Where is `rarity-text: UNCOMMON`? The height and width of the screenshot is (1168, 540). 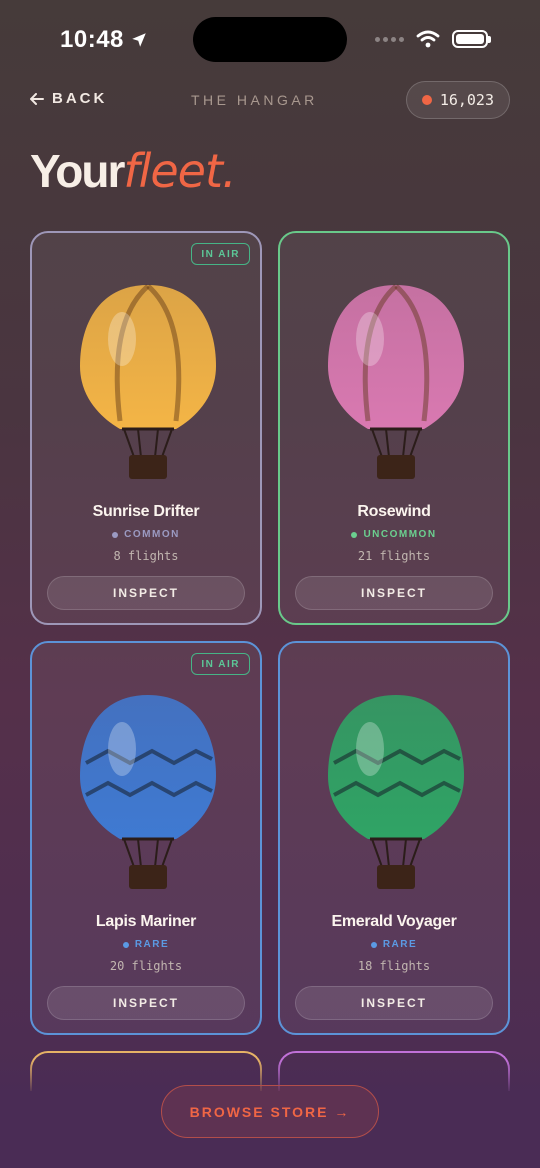
rarity-text: UNCOMMON is located at coordinates (400, 534).